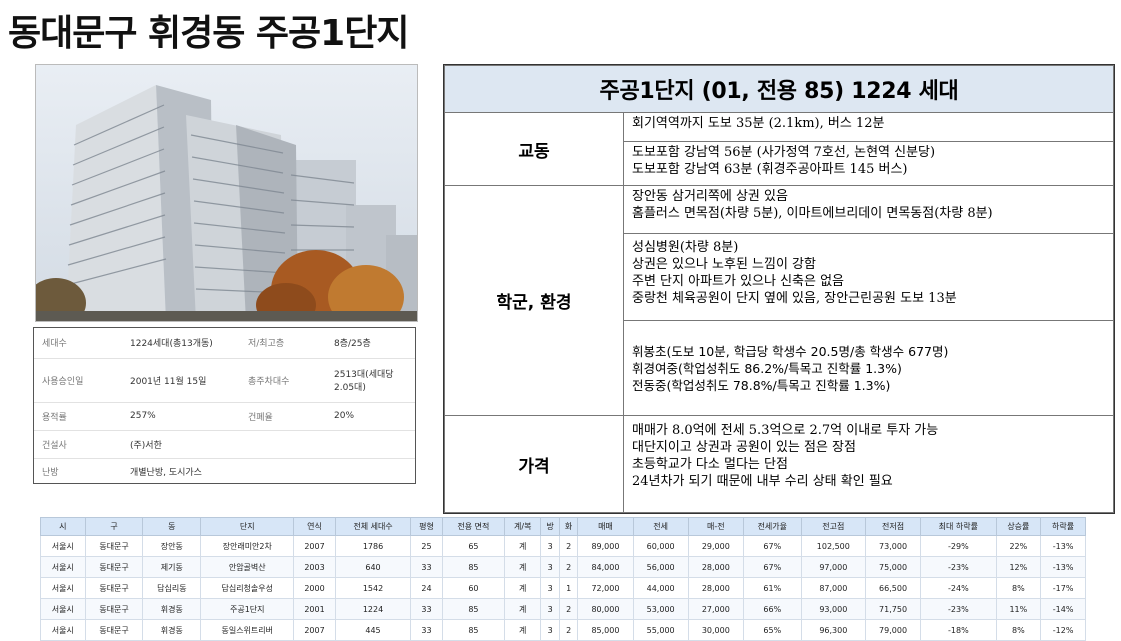 The height and width of the screenshot is (641, 1121). I want to click on column-header: 전세가율, so click(772, 526).